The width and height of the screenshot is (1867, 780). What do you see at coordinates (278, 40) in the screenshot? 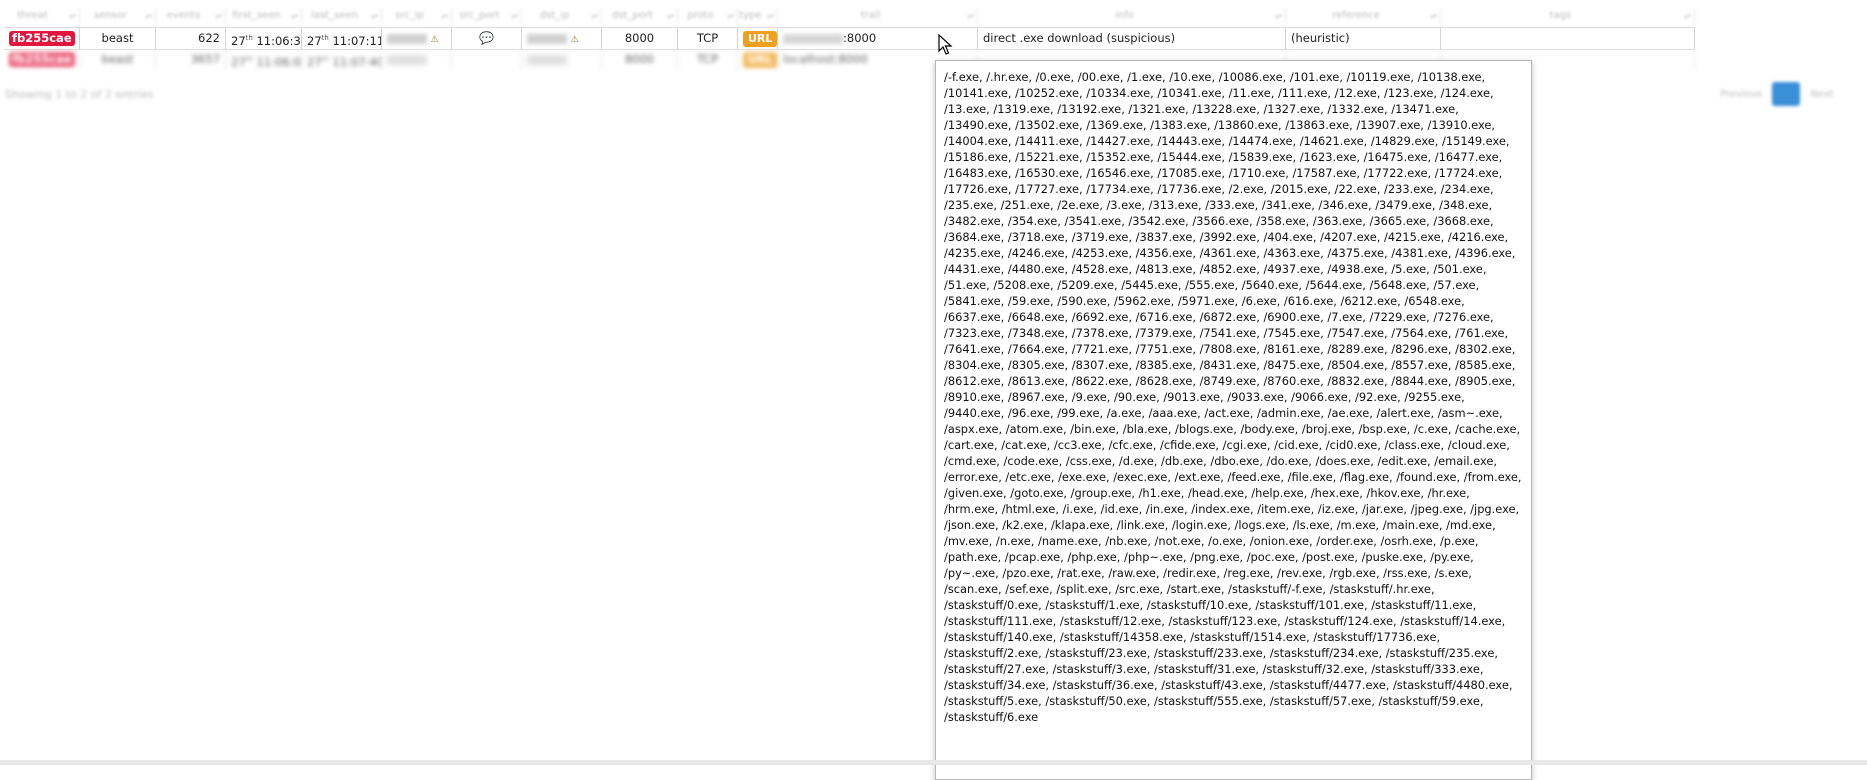
I see `first-seen-time: 11:06:37` at bounding box center [278, 40].